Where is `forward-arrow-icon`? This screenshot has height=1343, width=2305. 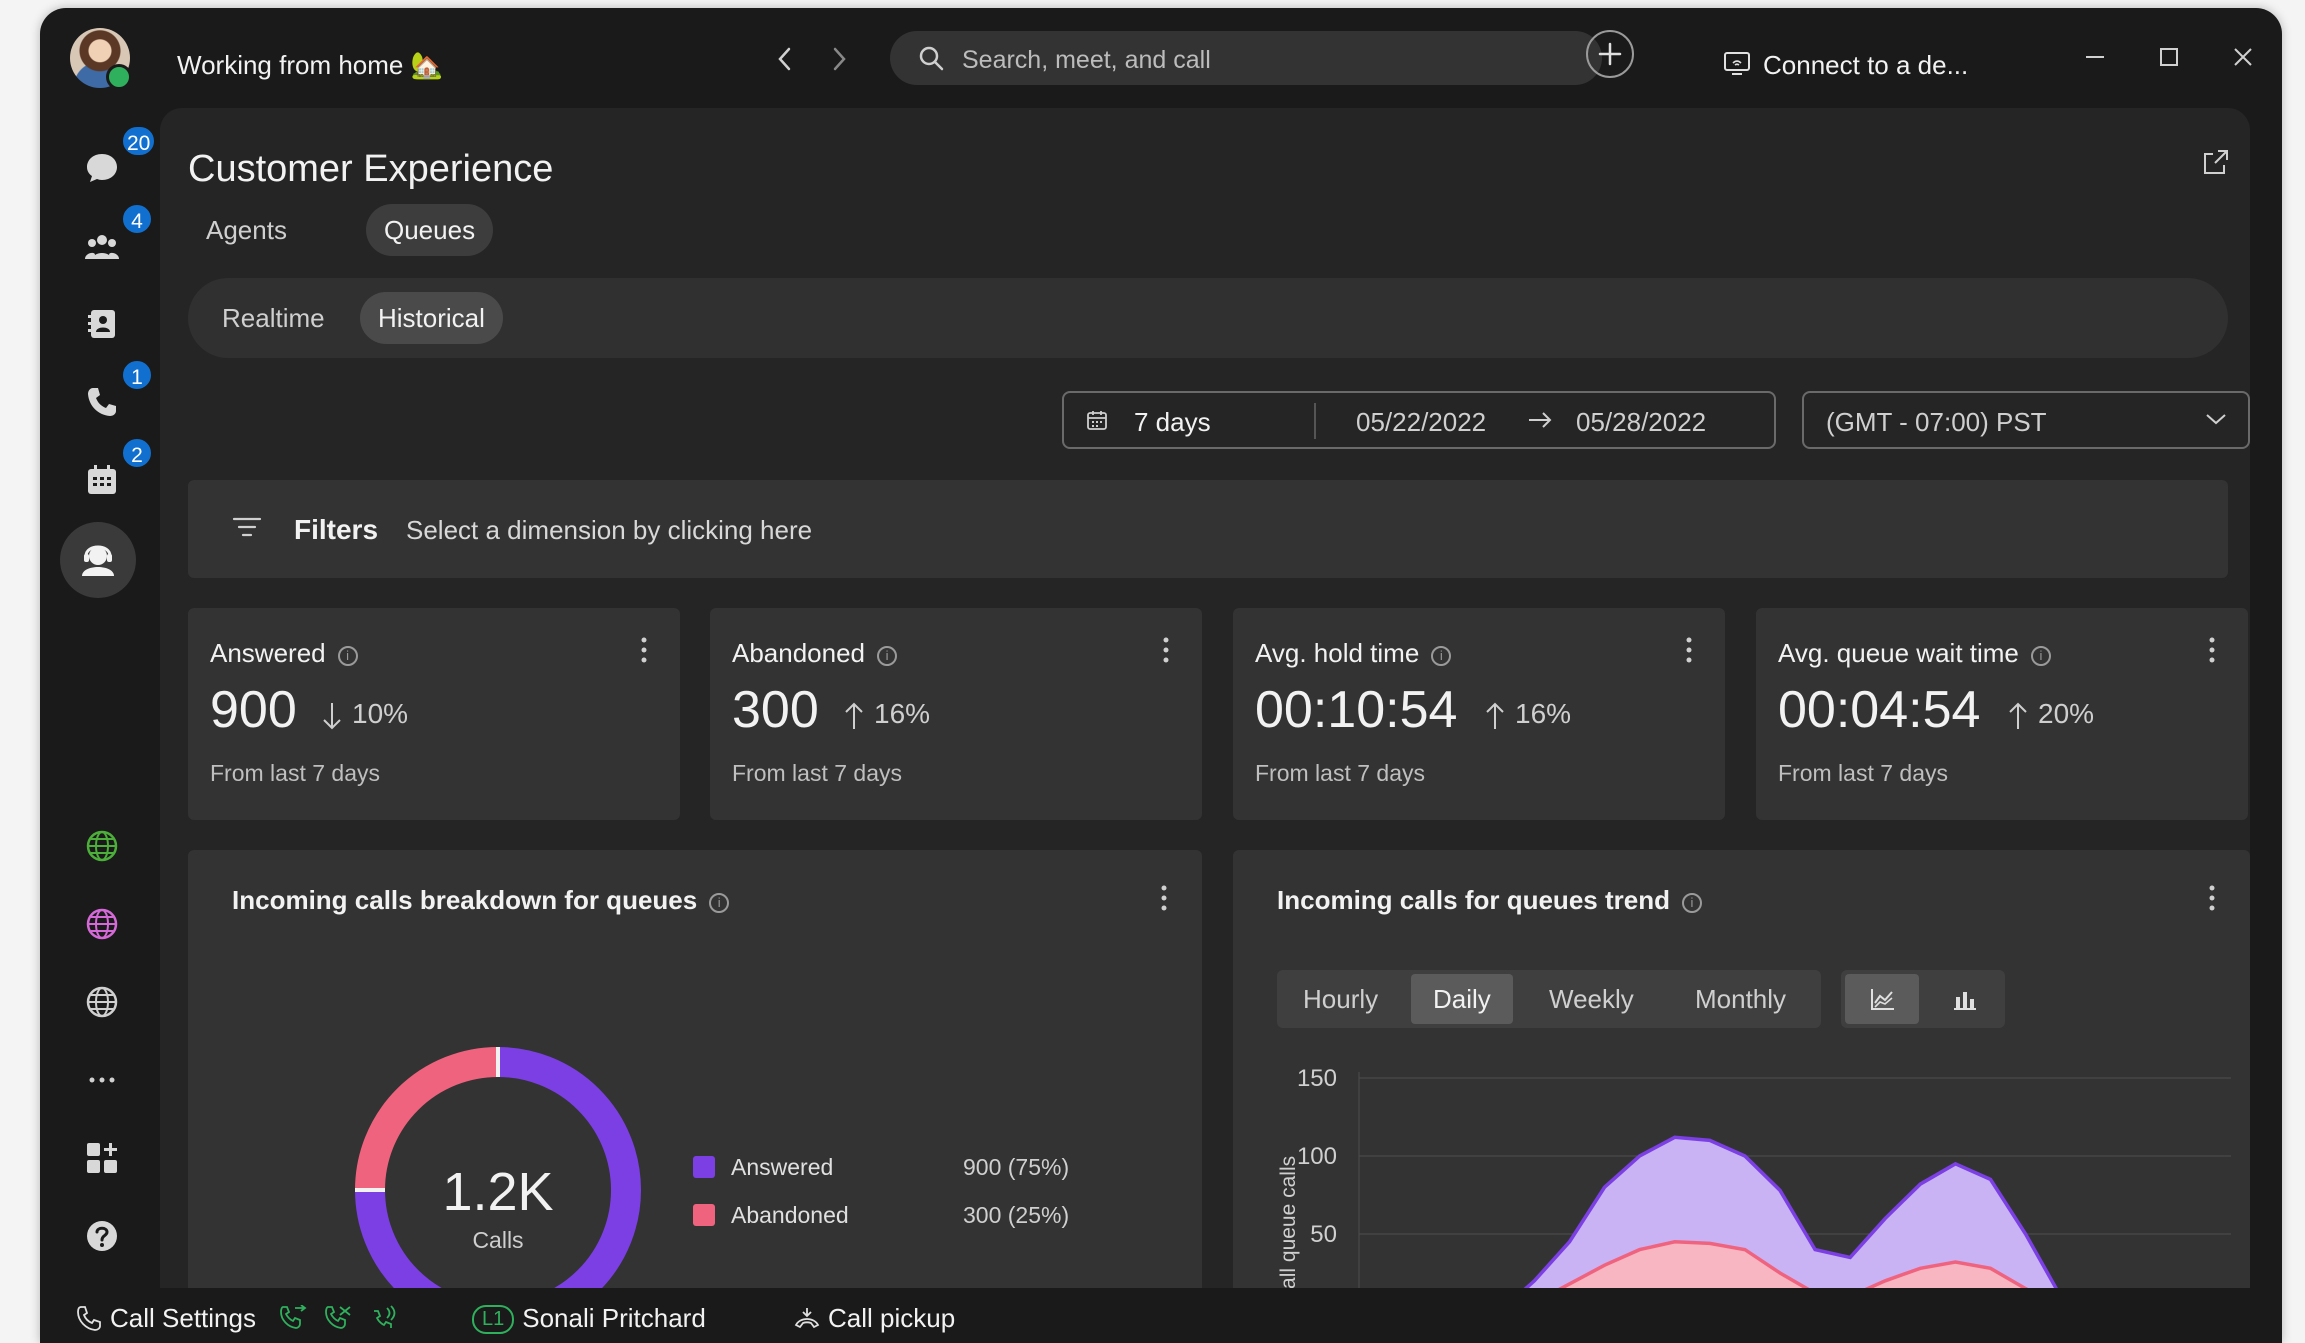
forward-arrow-icon is located at coordinates (839, 59).